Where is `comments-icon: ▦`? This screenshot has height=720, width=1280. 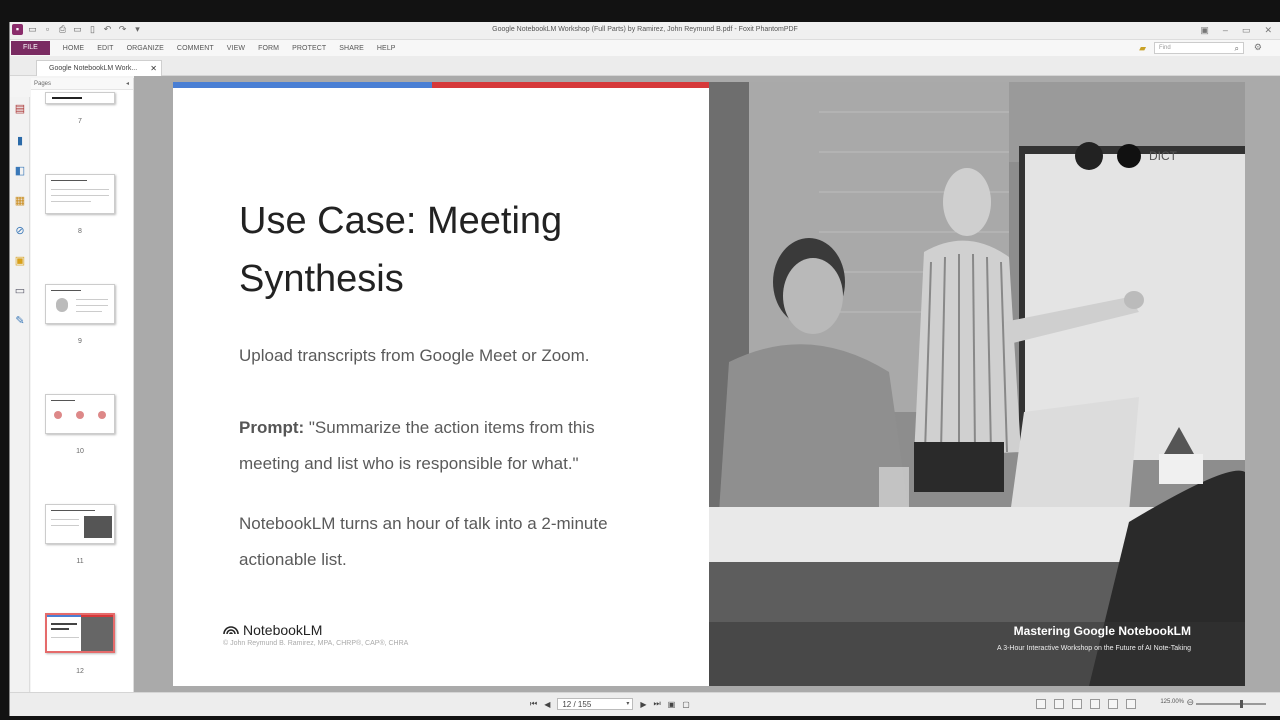 comments-icon: ▦ is located at coordinates (20, 201).